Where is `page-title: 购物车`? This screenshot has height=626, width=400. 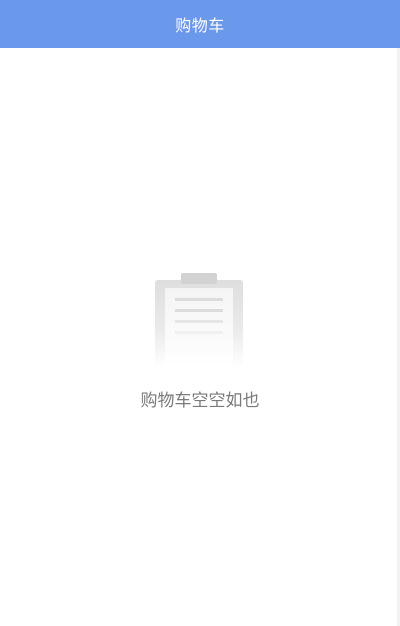
page-title: 购物车 is located at coordinates (200, 25).